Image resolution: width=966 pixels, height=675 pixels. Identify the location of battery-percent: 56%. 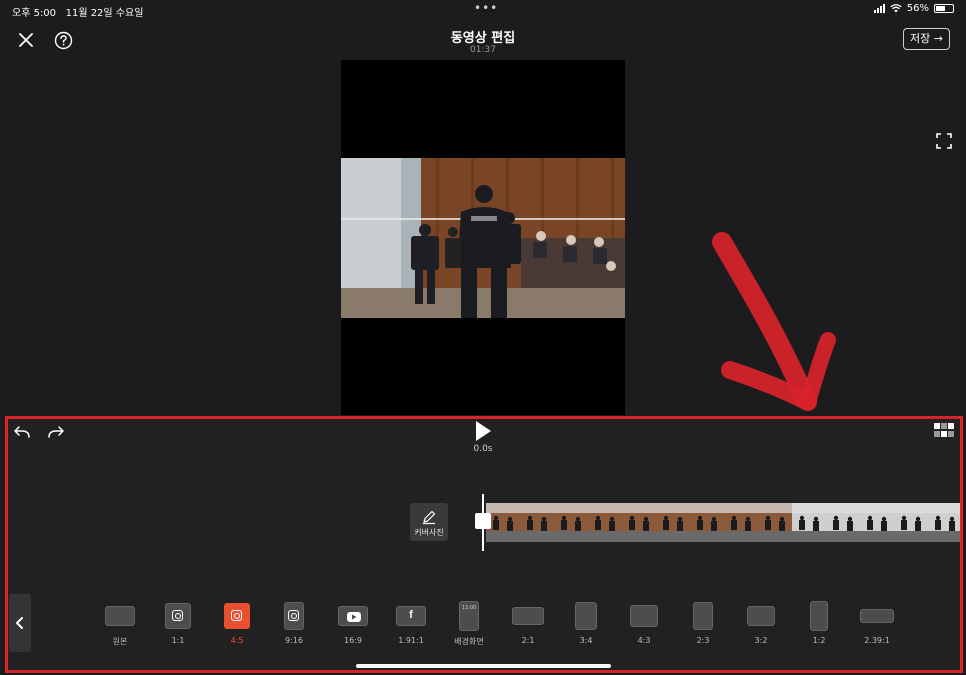
(917, 8).